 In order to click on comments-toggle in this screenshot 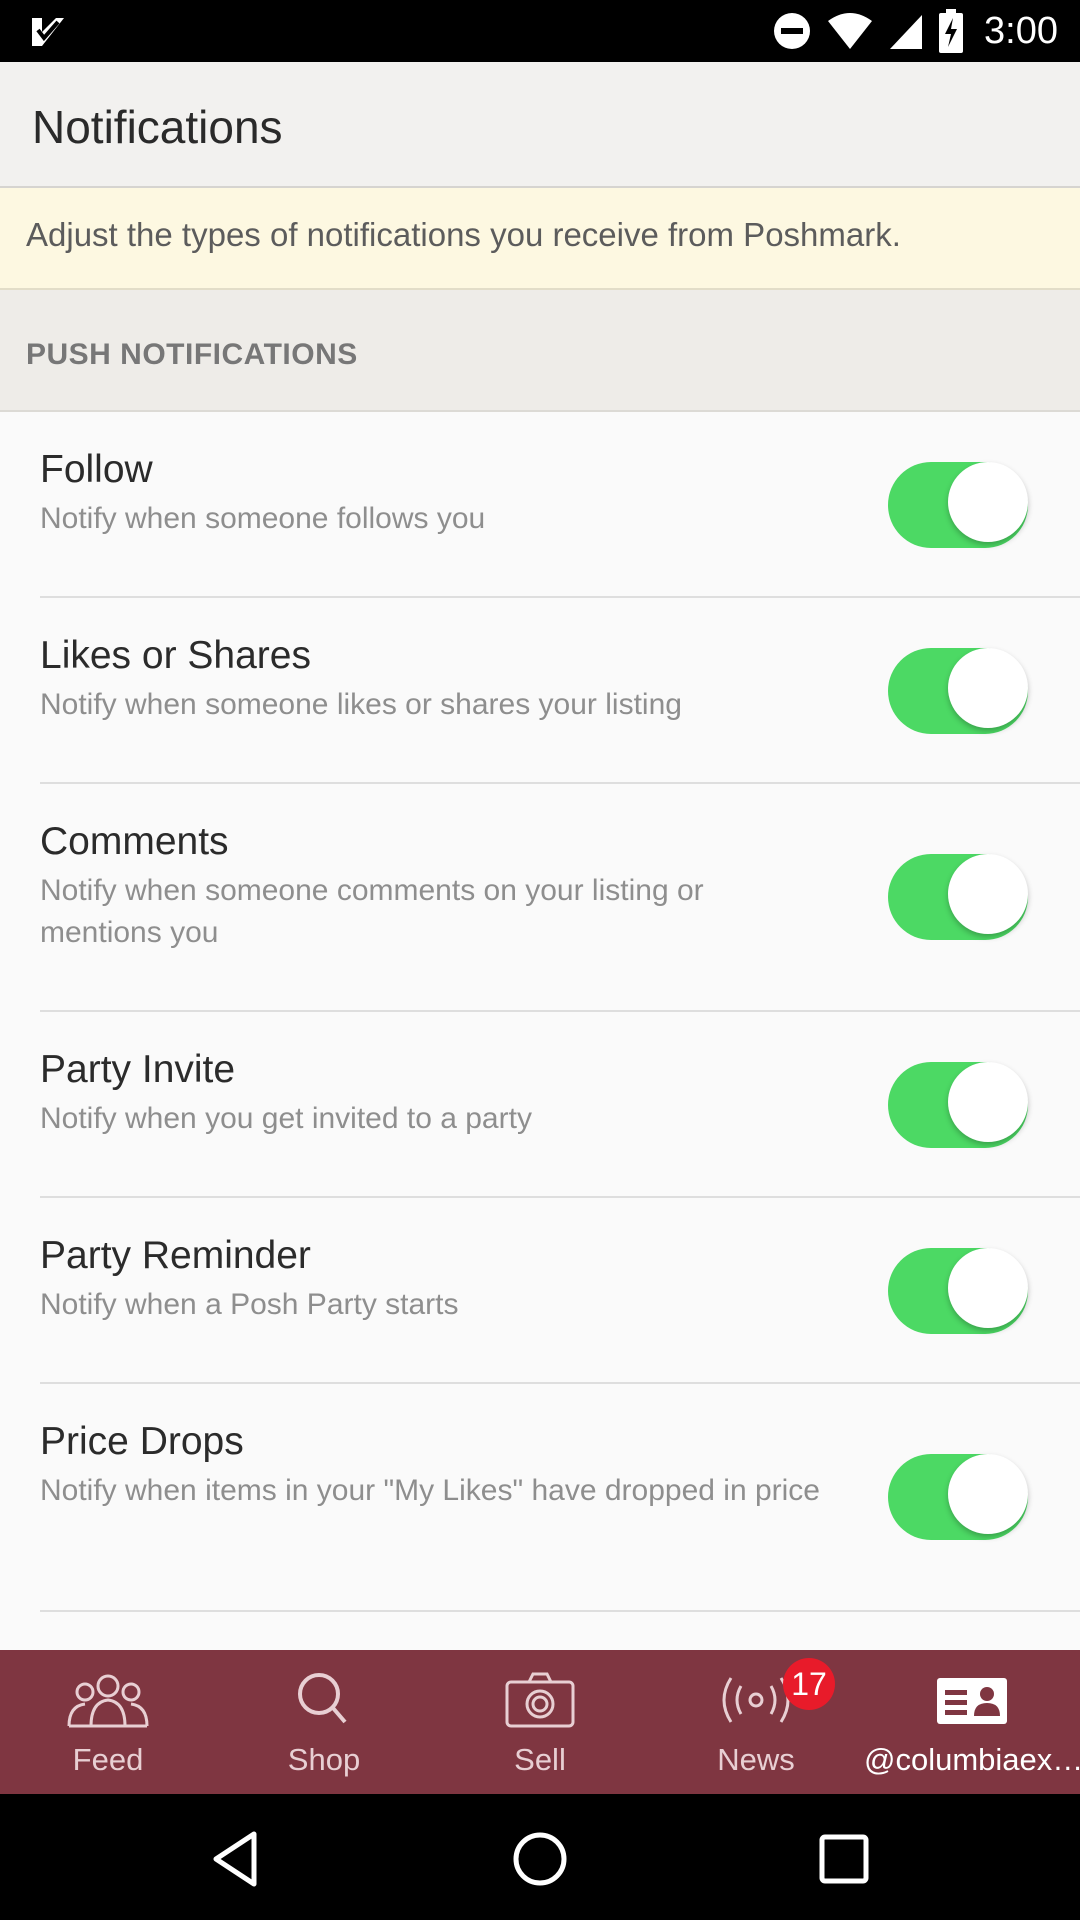, I will do `click(958, 897)`.